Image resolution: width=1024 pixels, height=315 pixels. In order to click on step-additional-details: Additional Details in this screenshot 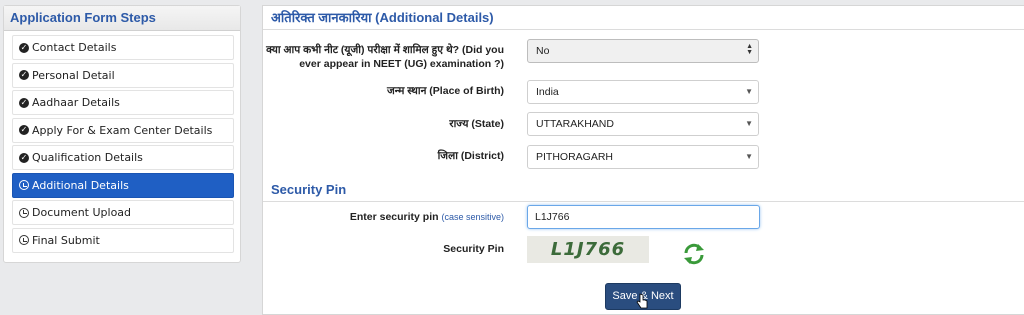, I will do `click(123, 185)`.